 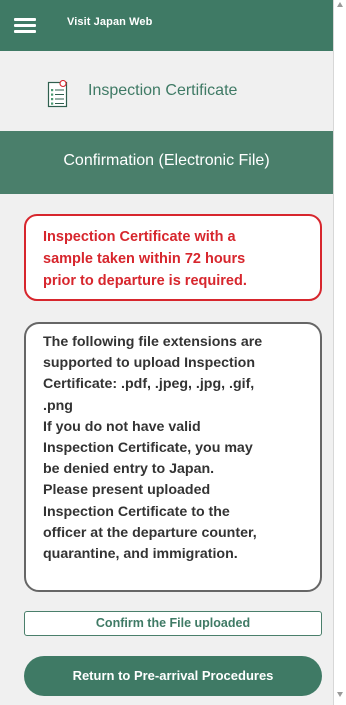 What do you see at coordinates (57, 94) in the screenshot?
I see `document-checklist-icon` at bounding box center [57, 94].